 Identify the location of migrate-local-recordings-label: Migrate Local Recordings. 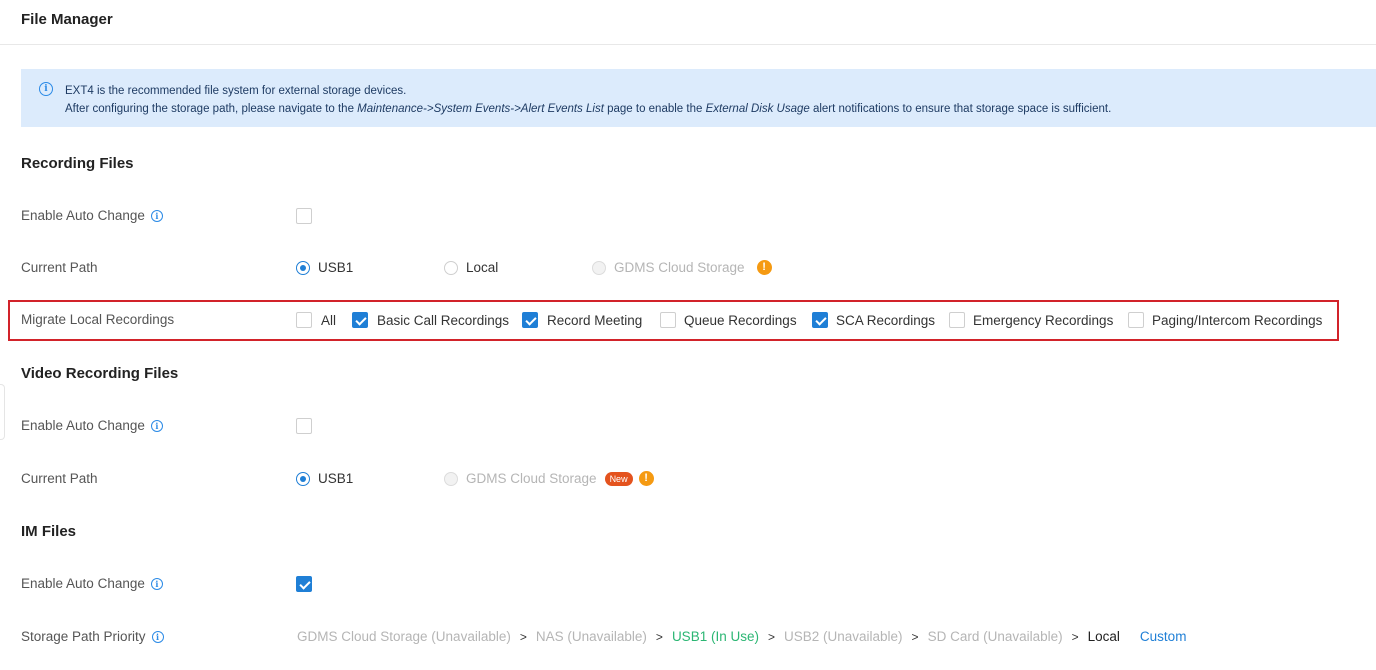
(98, 319).